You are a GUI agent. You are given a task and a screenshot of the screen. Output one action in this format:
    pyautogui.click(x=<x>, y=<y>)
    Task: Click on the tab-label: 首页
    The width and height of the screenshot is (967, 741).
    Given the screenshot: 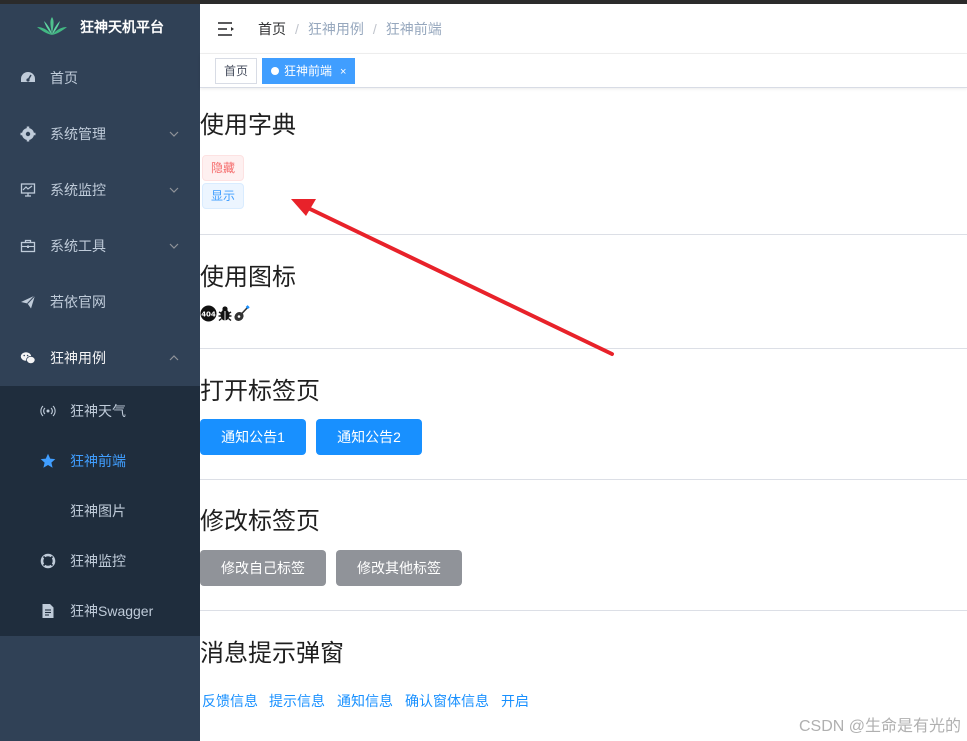 What is the action you would take?
    pyautogui.click(x=236, y=71)
    